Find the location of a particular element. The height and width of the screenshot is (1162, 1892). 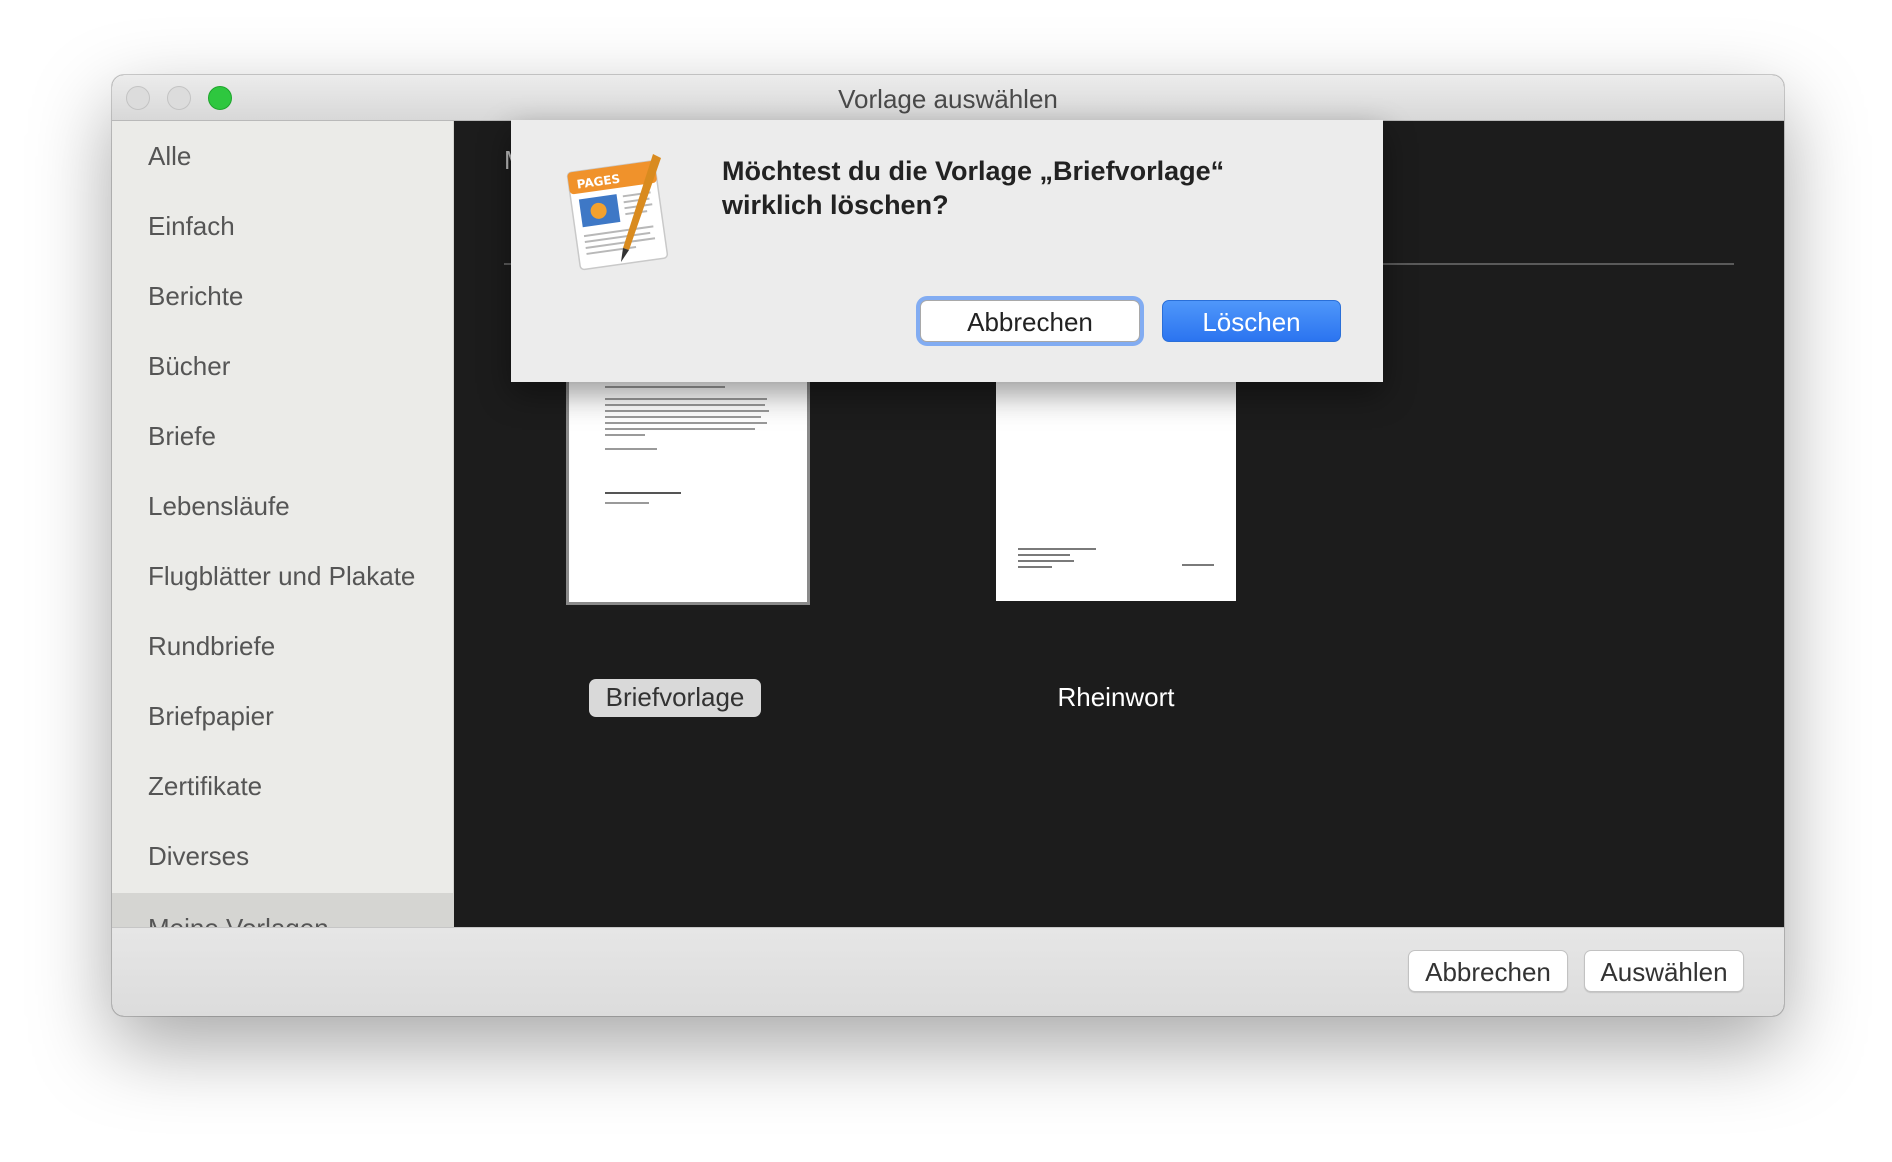

bottom-toolbar: Abbrechen Auswählen is located at coordinates (948, 971).